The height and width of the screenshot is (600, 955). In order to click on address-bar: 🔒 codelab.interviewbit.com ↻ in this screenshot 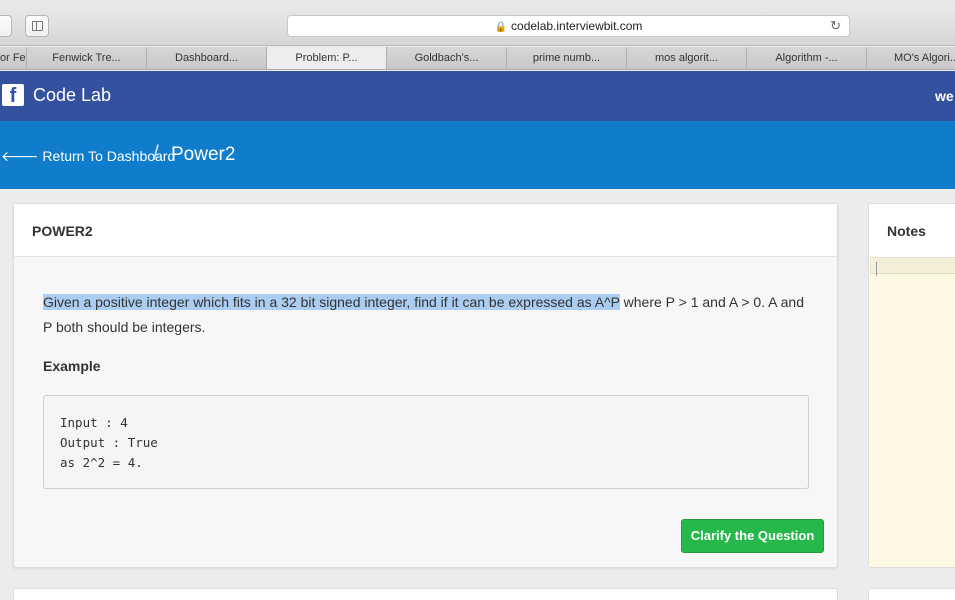, I will do `click(568, 26)`.